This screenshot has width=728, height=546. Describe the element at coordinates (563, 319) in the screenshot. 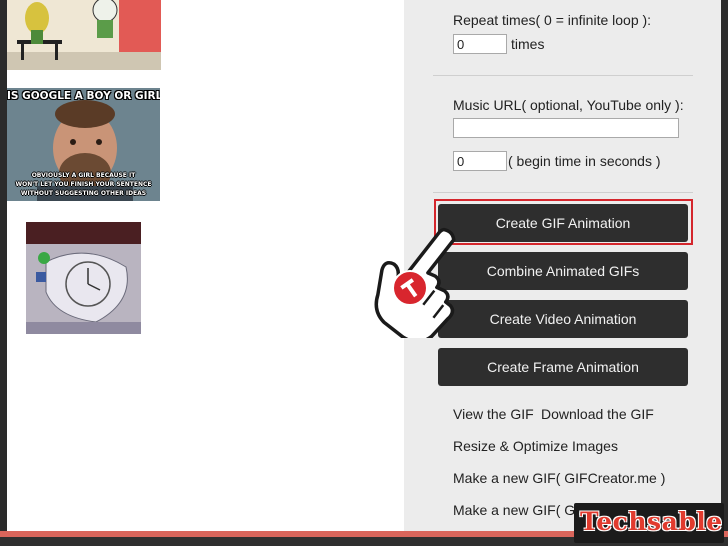

I see `create-video-animation-button: Create Video Animation` at that location.